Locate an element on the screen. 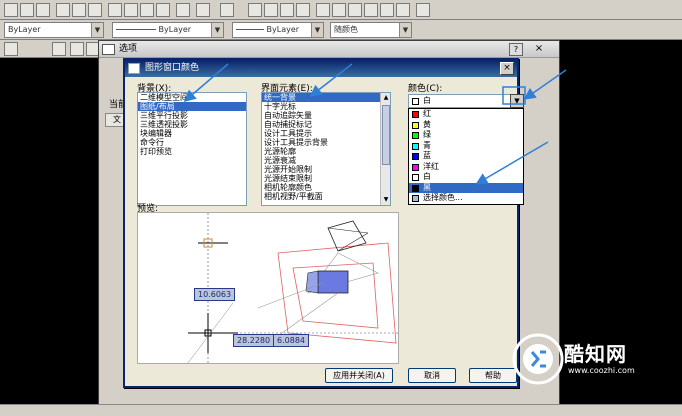 The image size is (682, 416). scroll-down-icon: ▼ is located at coordinates (385, 200).